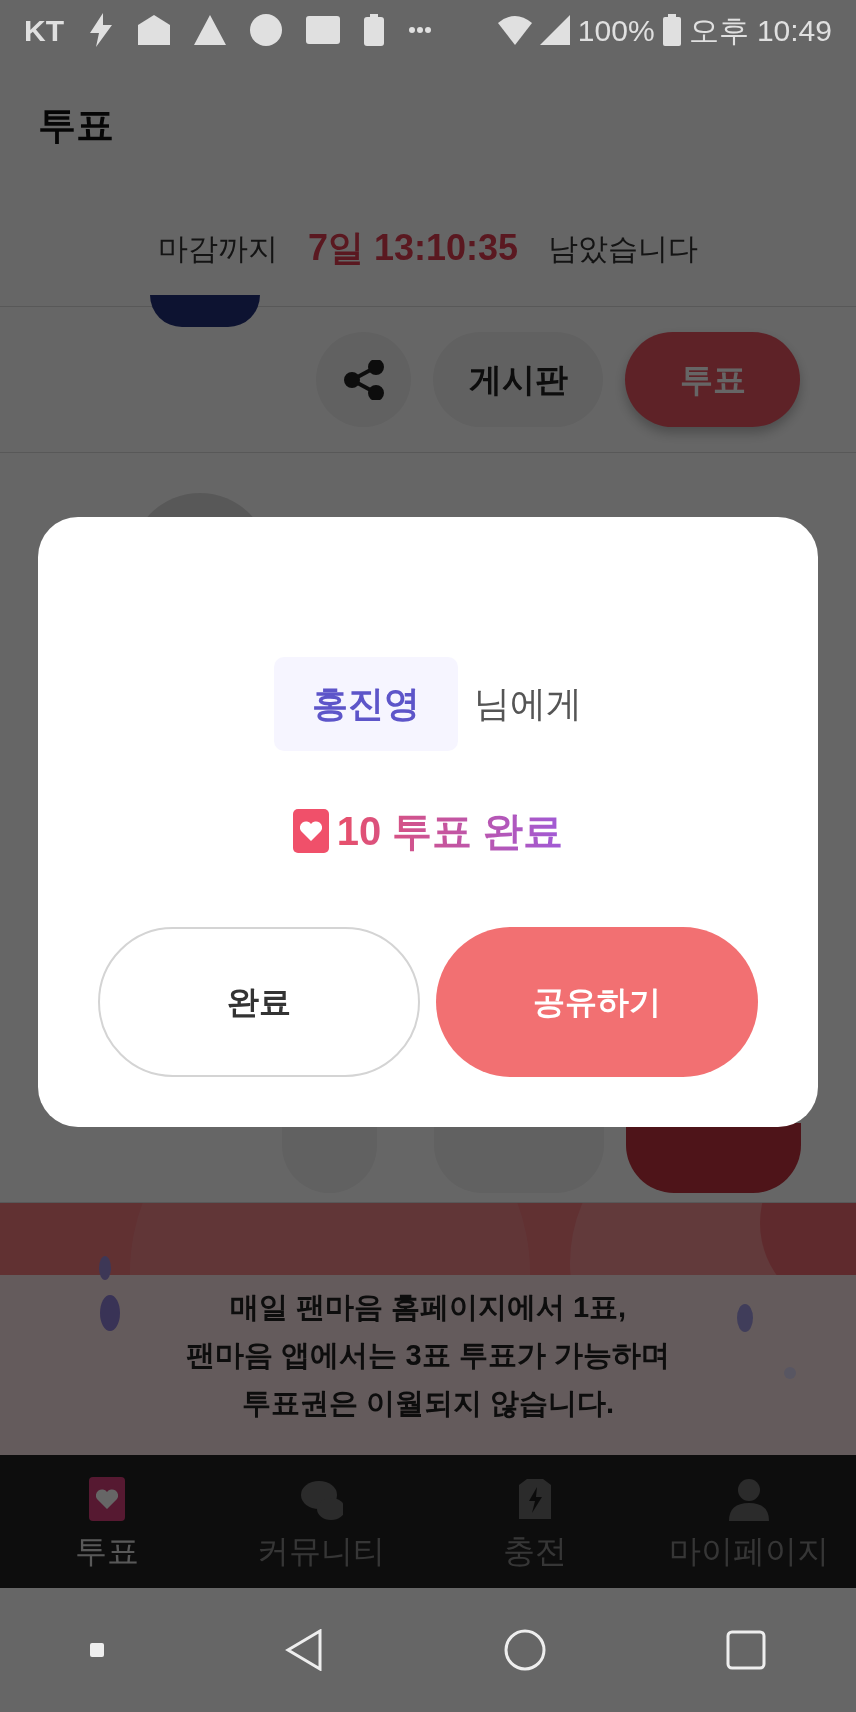  I want to click on carrier-label: KT, so click(44, 30).